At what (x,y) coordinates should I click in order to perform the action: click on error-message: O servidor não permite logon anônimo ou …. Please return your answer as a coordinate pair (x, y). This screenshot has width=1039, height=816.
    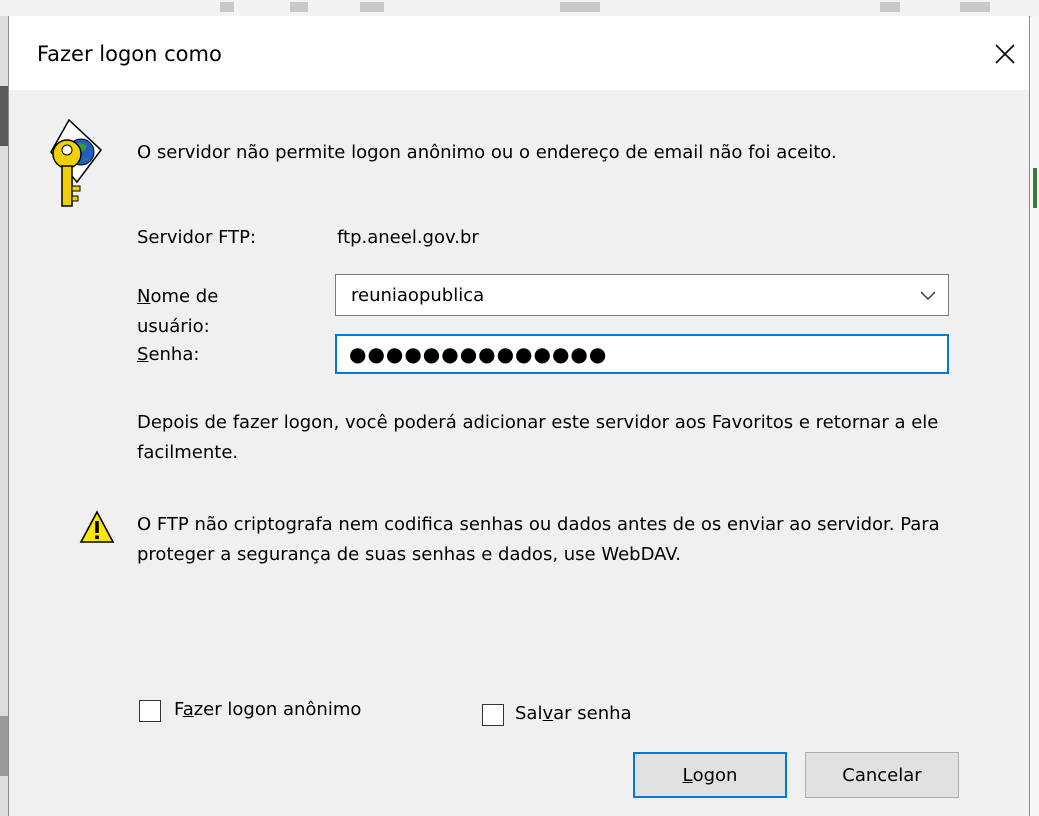
    Looking at the image, I should click on (487, 152).